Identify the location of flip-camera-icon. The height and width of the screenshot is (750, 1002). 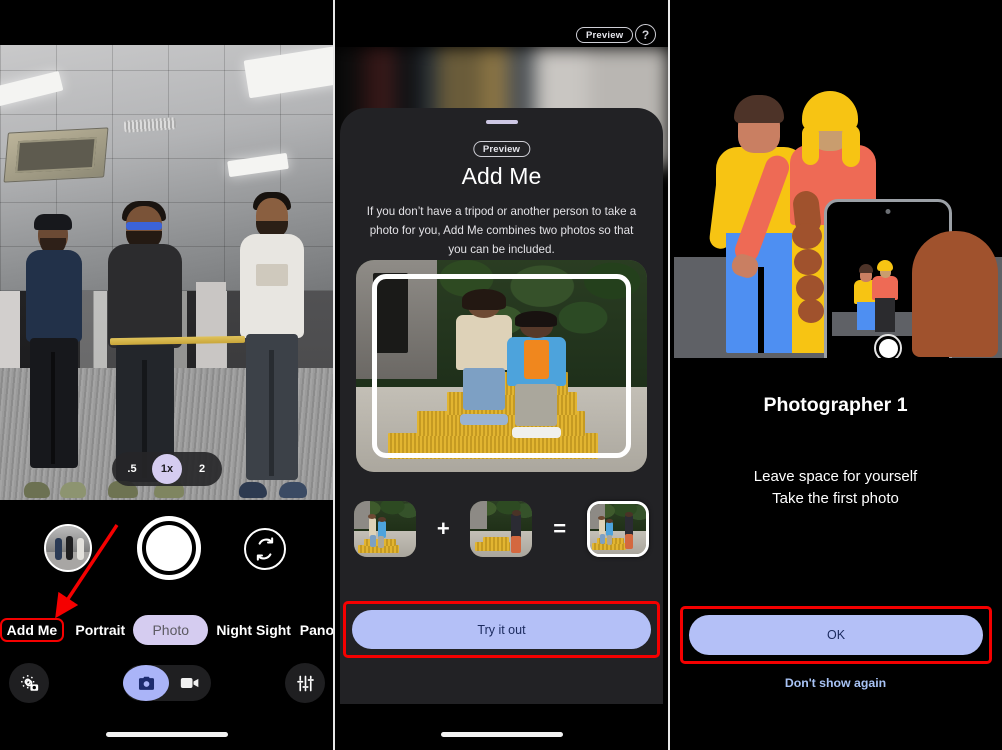
(265, 549).